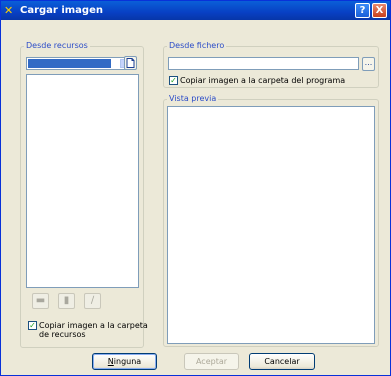 This screenshot has width=391, height=376. I want to click on copy-to-resources-label-line1: Copiar imagen a la carpeta, so click(93, 325).